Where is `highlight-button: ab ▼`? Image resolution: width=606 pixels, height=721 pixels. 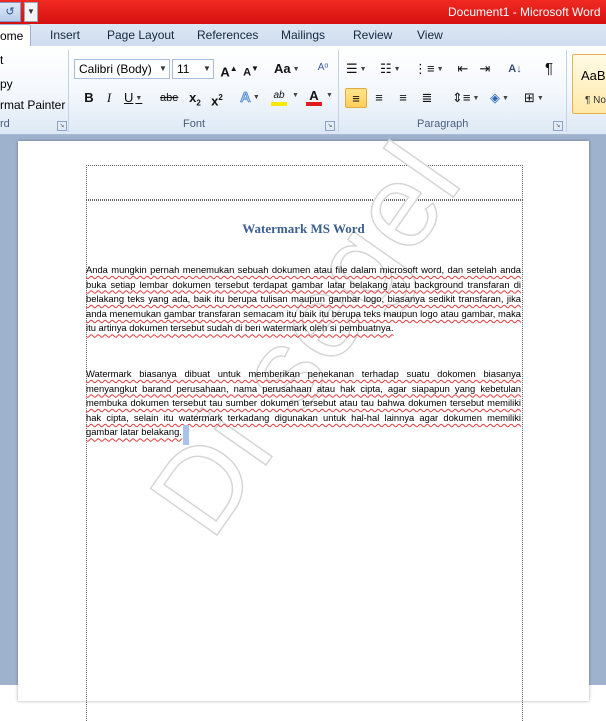 highlight-button: ab ▼ is located at coordinates (284, 96).